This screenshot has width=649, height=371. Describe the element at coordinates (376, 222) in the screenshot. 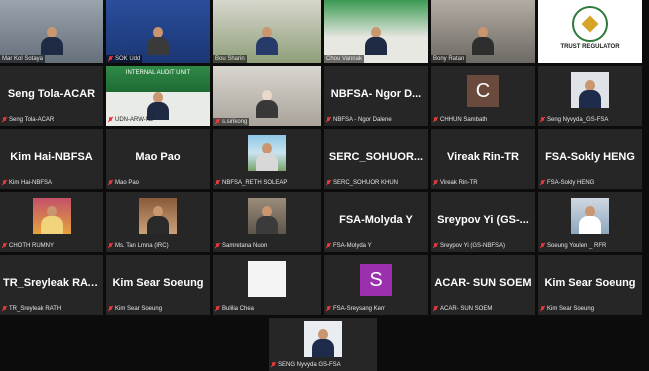

I see `participant-tile: FSA-Molyda Y FSA-Molyda Y` at that location.